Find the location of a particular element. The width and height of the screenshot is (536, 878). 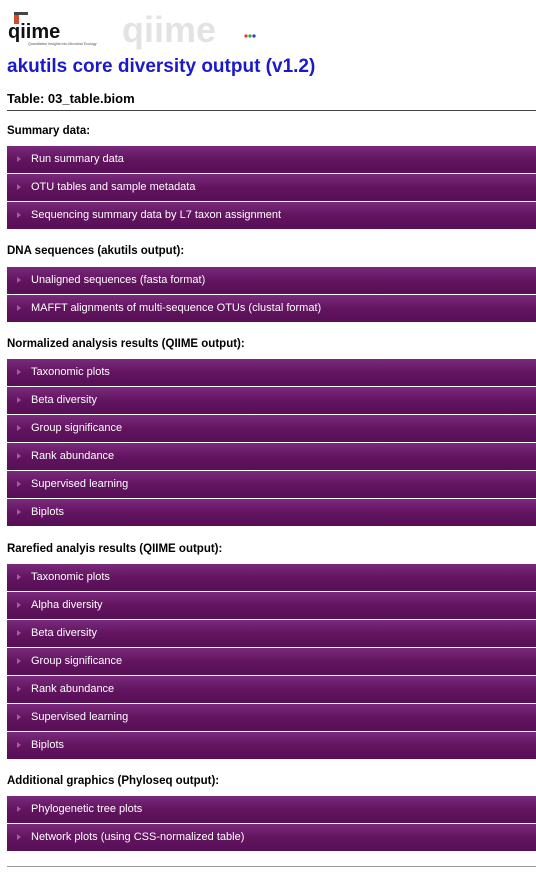

footer-divider is located at coordinates (271, 866).